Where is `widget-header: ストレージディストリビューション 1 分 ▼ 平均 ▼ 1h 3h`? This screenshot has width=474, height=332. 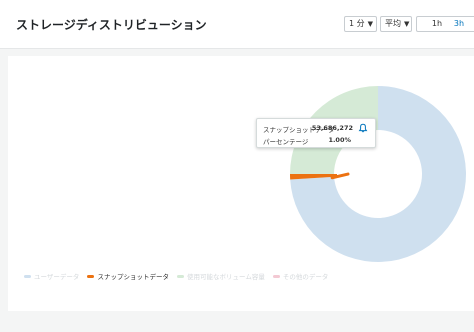 widget-header: ストレージディストリビューション 1 分 ▼ 平均 ▼ 1h 3h is located at coordinates (237, 24).